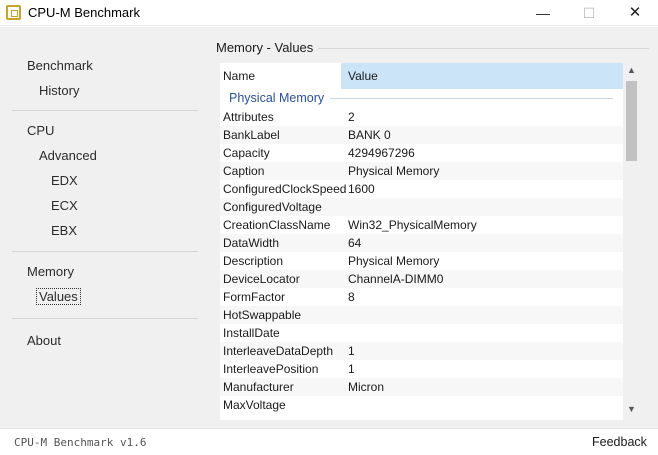  Describe the element at coordinates (619, 442) in the screenshot. I see `feedback-link: Feedback` at that location.